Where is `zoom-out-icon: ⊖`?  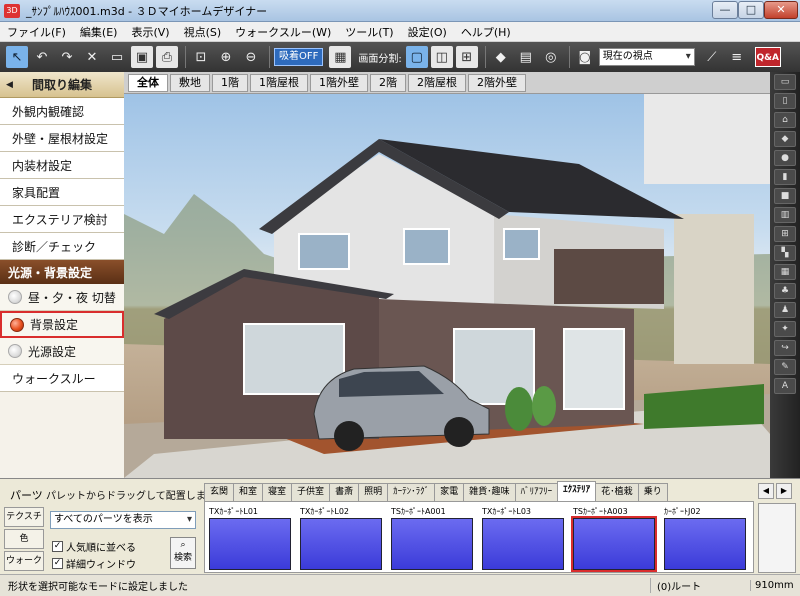 zoom-out-icon: ⊖ is located at coordinates (251, 57).